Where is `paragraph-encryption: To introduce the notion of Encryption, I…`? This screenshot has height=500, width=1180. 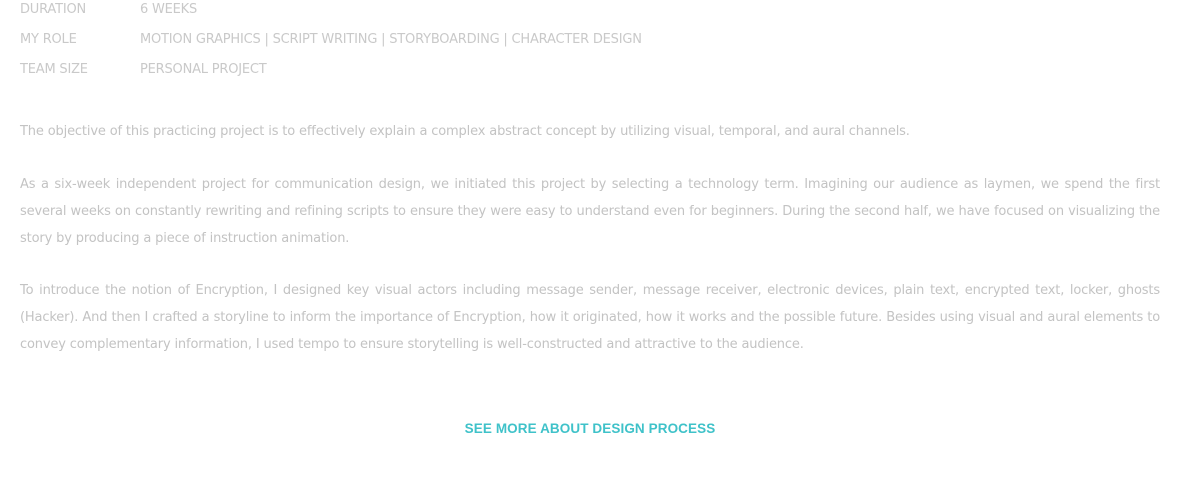
paragraph-encryption: To introduce the notion of Encryption, I… is located at coordinates (590, 317).